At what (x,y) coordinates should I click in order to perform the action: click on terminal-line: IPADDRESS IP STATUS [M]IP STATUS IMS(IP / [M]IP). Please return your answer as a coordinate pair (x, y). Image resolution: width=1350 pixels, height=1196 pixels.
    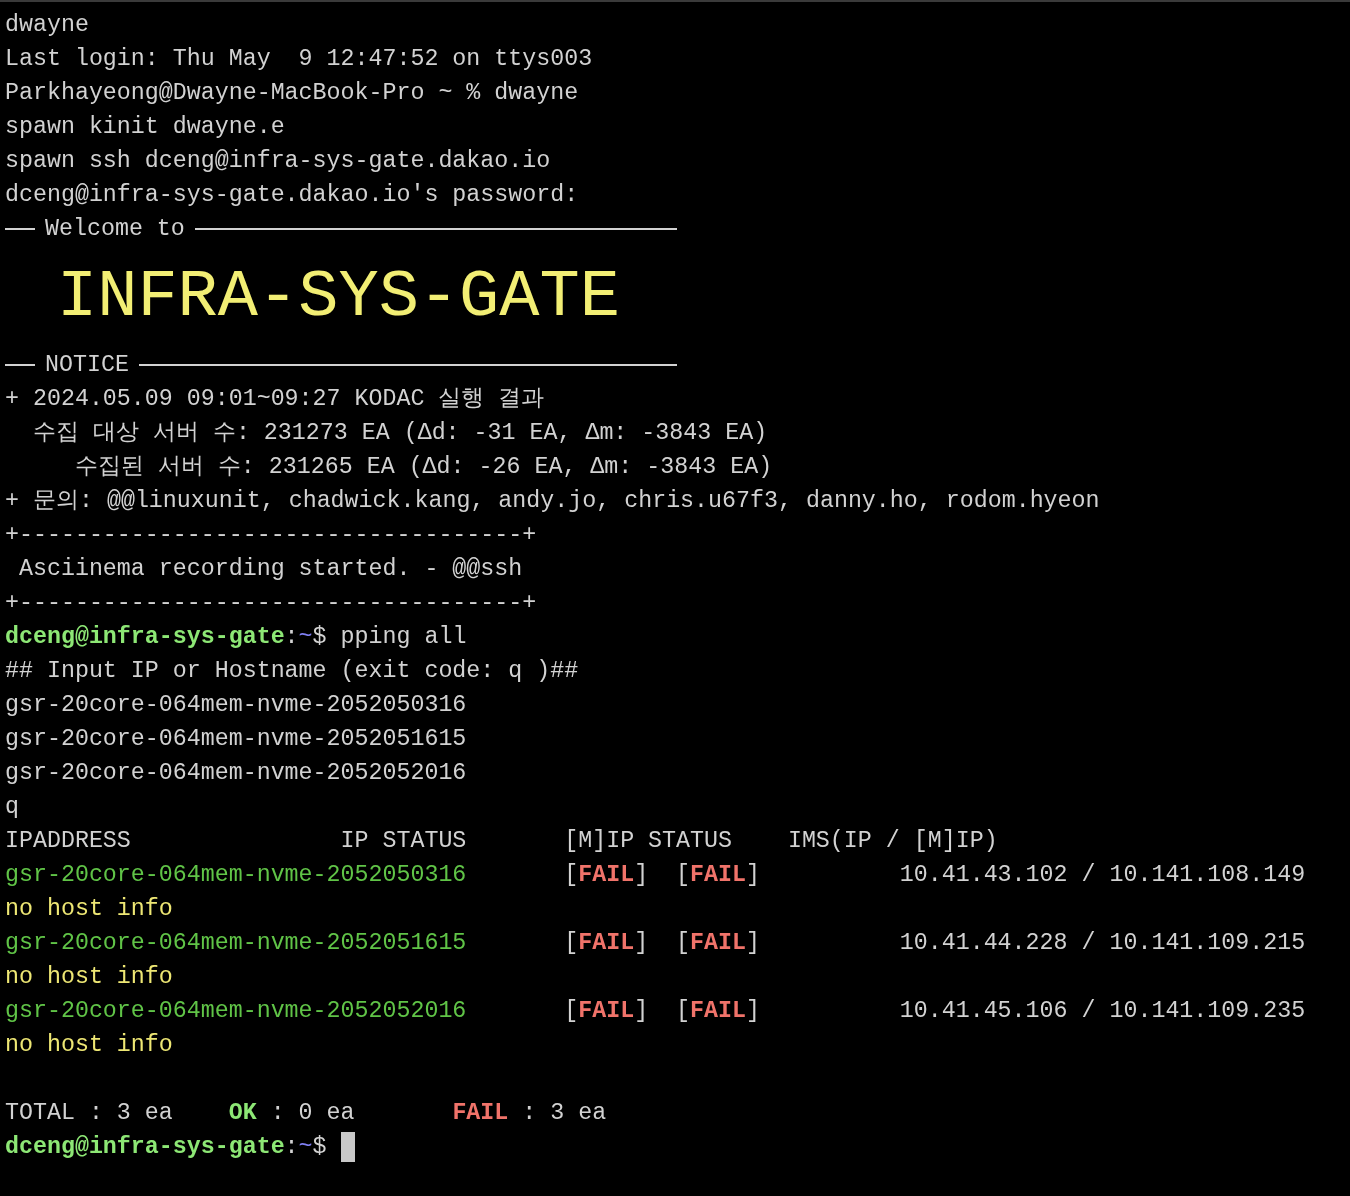
    Looking at the image, I should click on (501, 841).